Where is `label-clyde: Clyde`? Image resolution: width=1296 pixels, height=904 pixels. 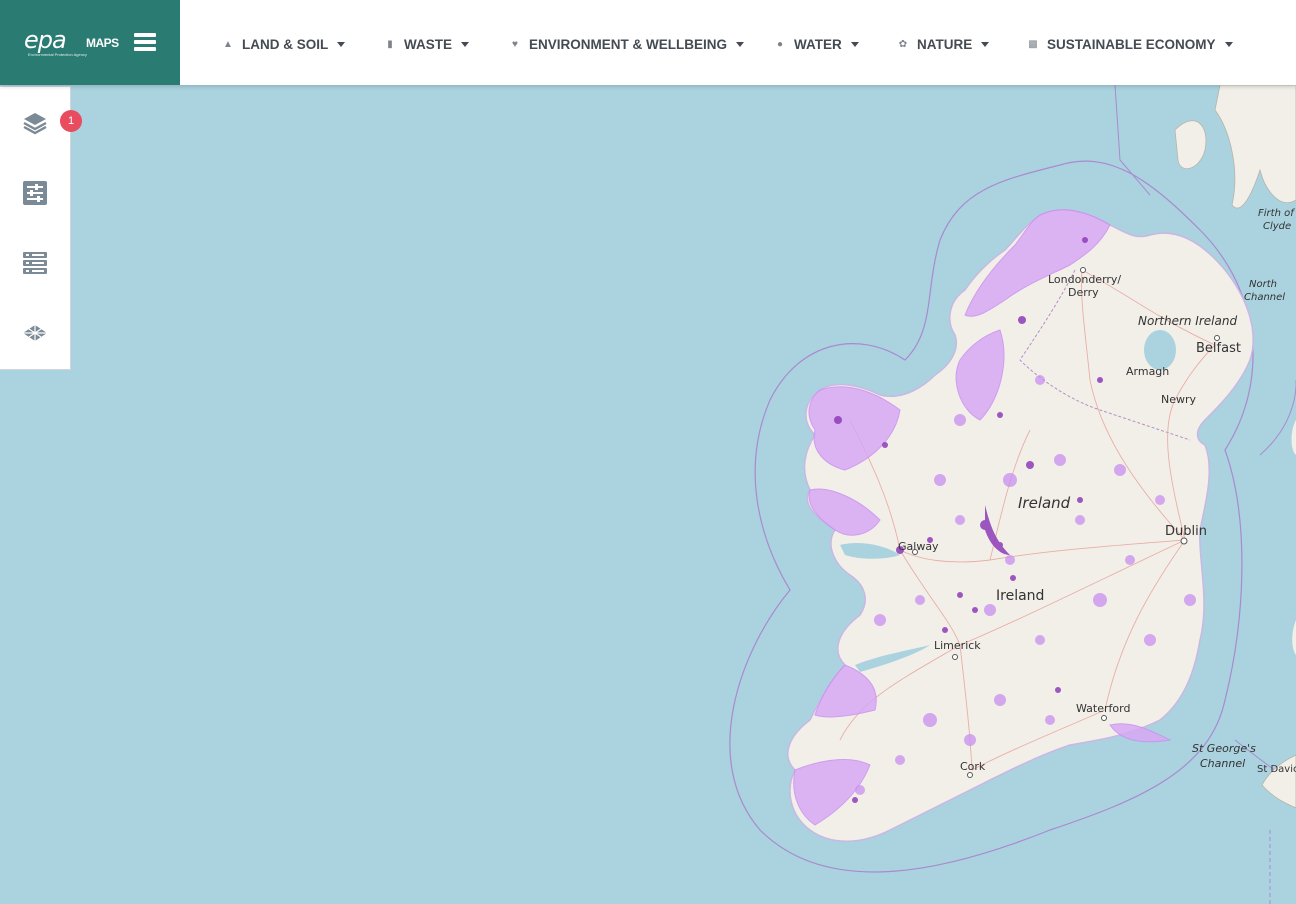 label-clyde: Clyde is located at coordinates (1277, 226).